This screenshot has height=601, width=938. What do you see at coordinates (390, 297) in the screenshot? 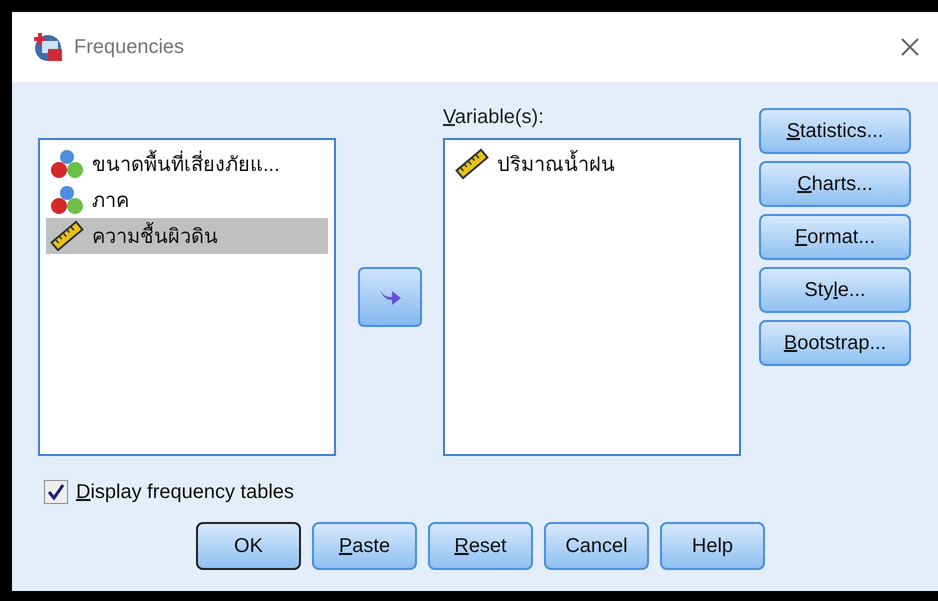
I see `move-right-button` at bounding box center [390, 297].